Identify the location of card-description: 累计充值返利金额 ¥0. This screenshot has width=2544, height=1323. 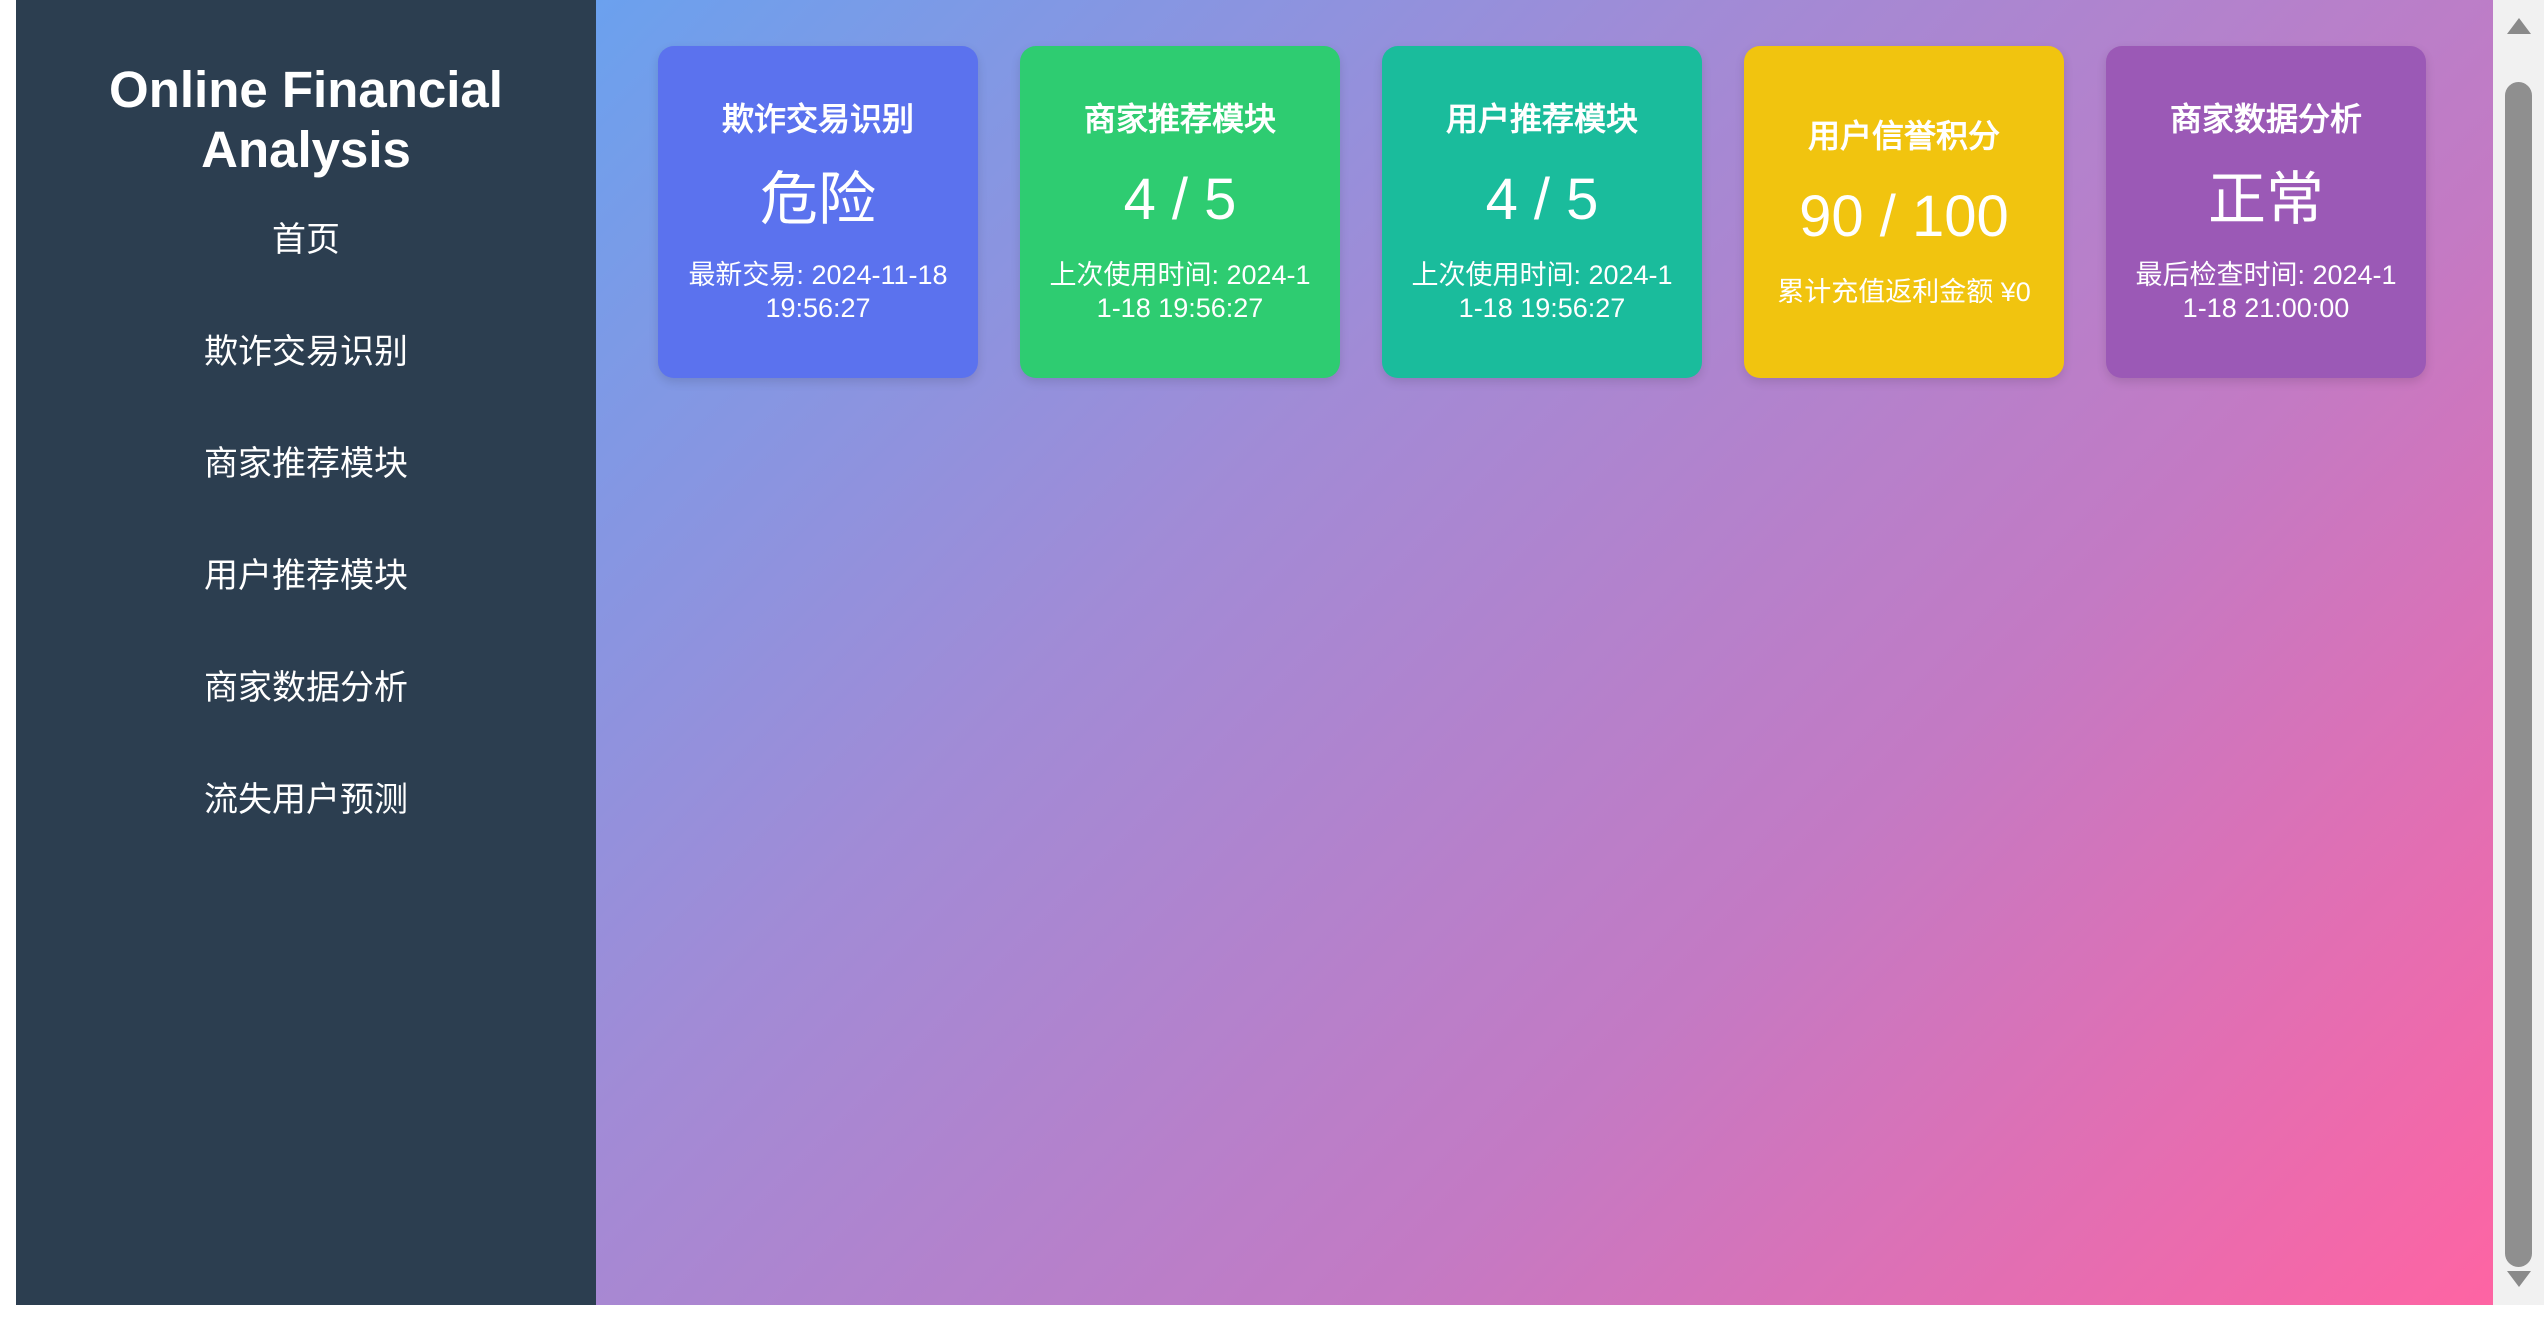
(1904, 291).